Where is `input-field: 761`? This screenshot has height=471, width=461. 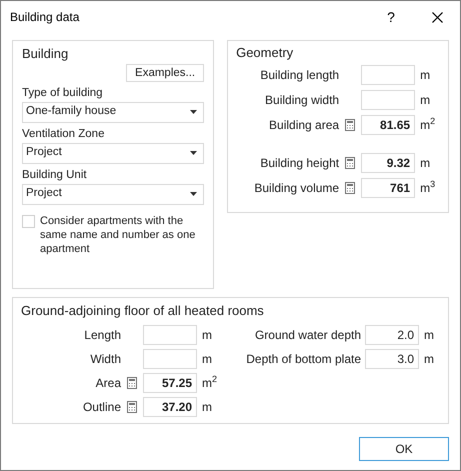 input-field: 761 is located at coordinates (388, 188).